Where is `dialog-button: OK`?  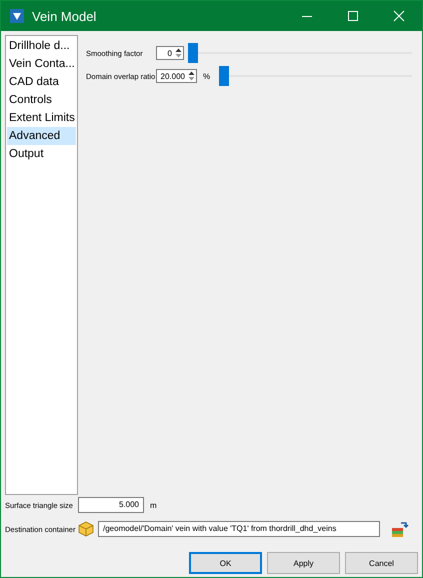 dialog-button: OK is located at coordinates (225, 563).